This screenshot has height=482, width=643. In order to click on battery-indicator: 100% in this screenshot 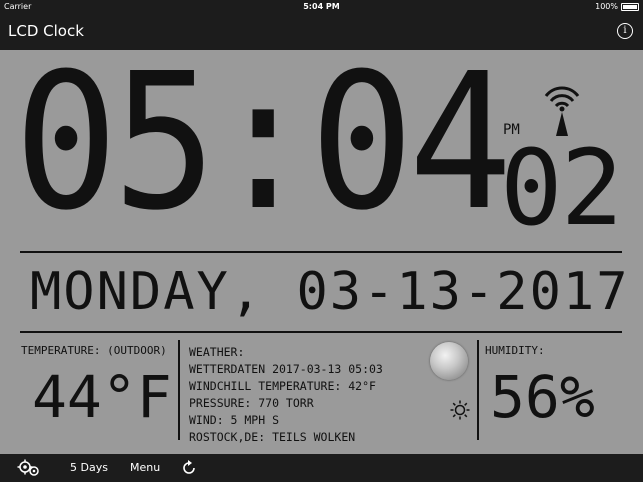, I will do `click(617, 6)`.